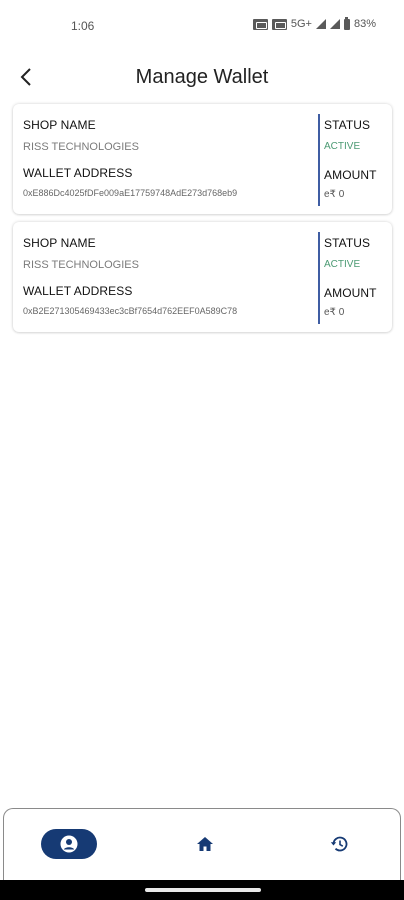 Image resolution: width=404 pixels, height=900 pixels. I want to click on history-icon, so click(339, 844).